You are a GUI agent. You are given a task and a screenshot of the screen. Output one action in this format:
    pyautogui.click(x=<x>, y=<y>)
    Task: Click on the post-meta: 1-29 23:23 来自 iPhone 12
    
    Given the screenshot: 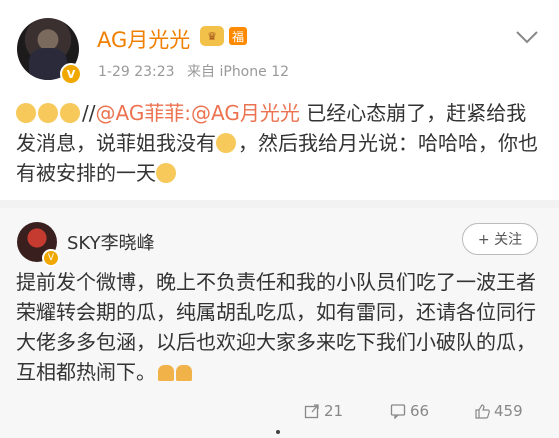 What is the action you would take?
    pyautogui.click(x=197, y=71)
    